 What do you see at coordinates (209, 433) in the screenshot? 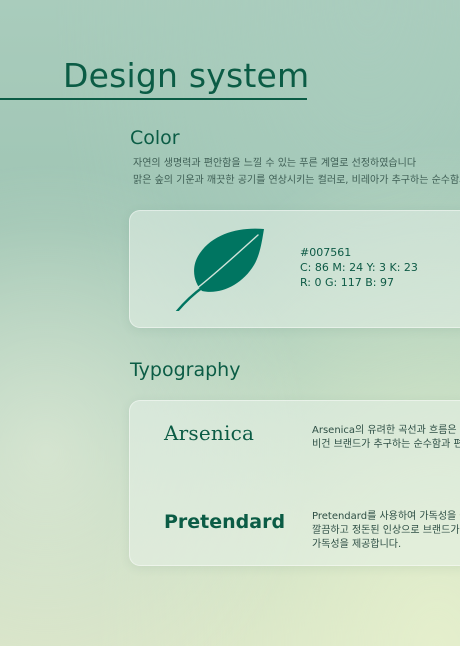
I see `font-name-arsenica: Arsenica` at bounding box center [209, 433].